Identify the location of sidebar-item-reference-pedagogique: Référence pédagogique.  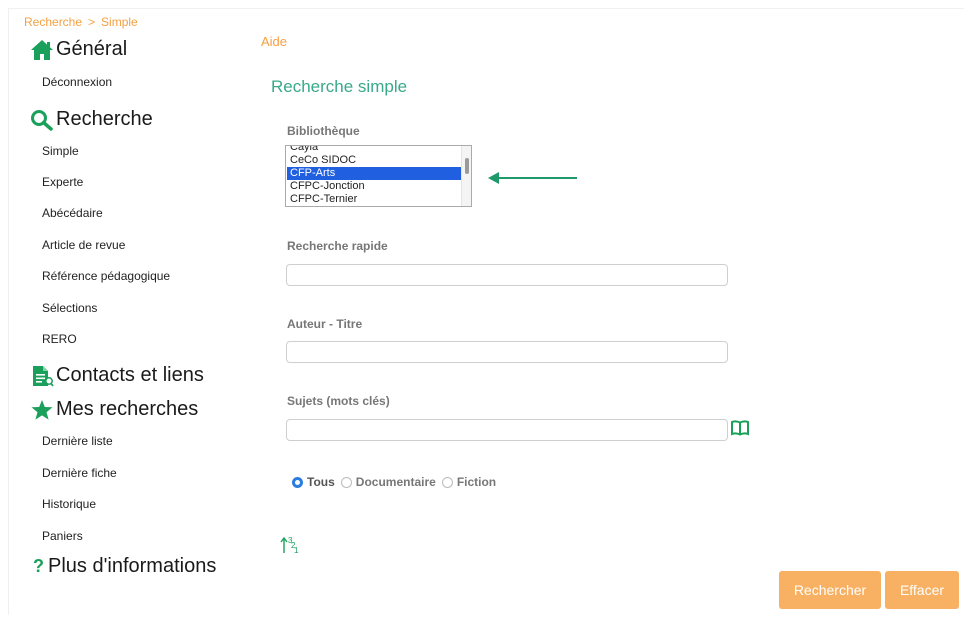
(106, 276).